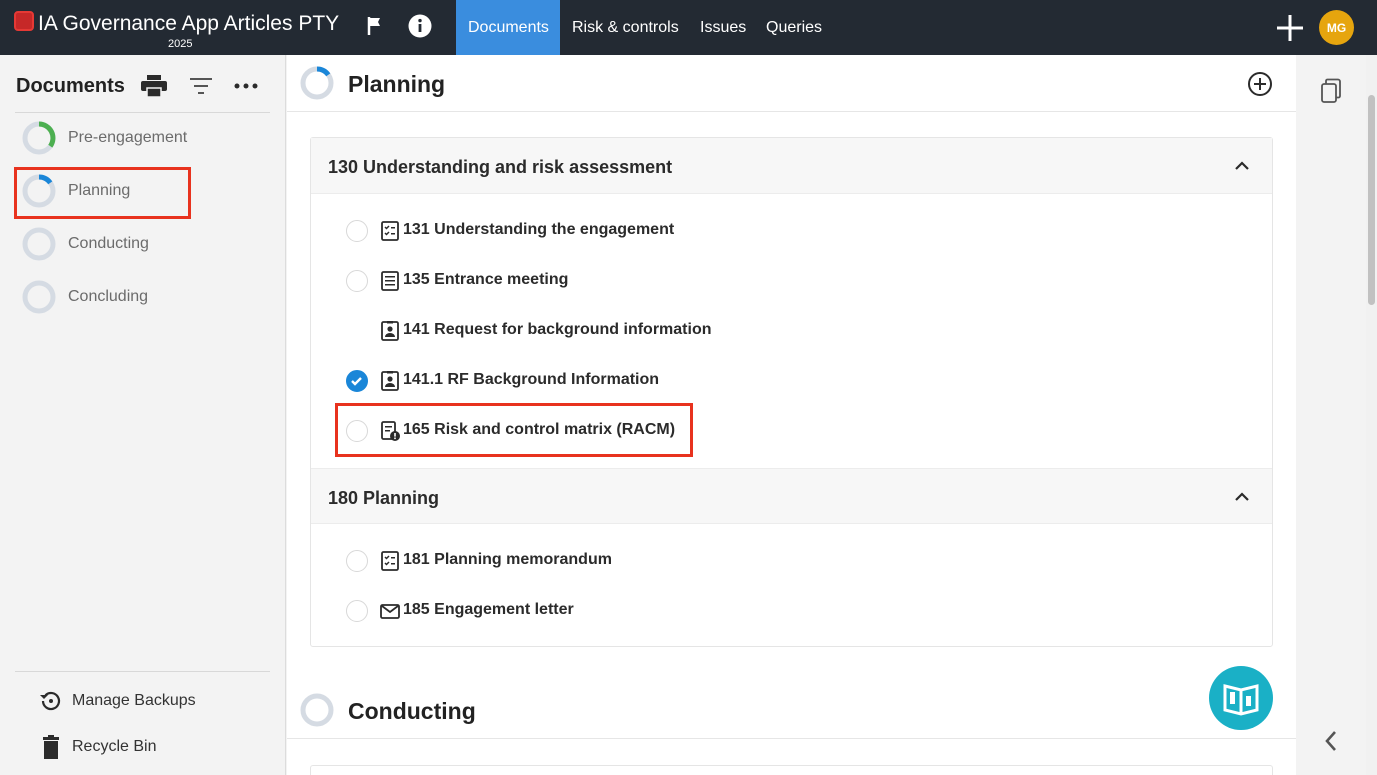 This screenshot has width=1377, height=775. I want to click on recycle-bin-button: Recycle Bin, so click(153, 747).